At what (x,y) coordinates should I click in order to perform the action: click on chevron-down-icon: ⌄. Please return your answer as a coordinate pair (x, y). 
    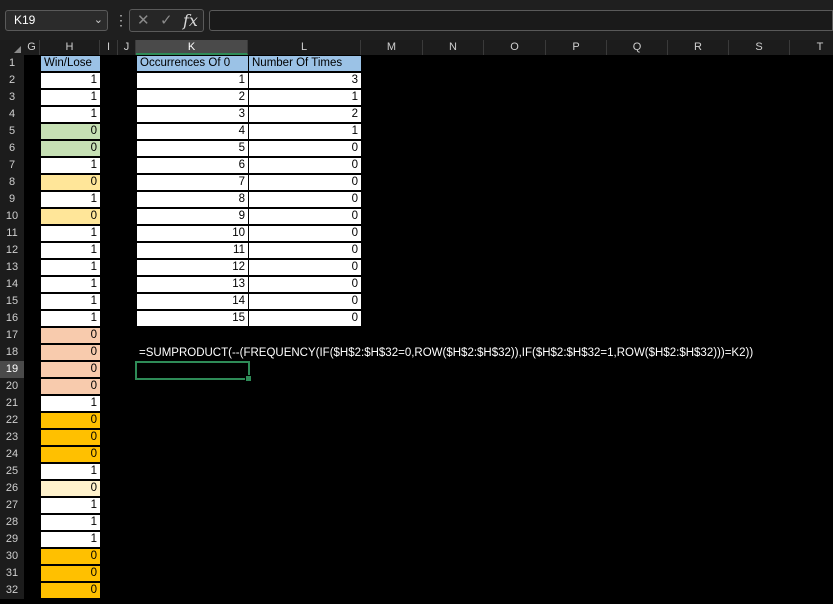
    Looking at the image, I should click on (98, 20).